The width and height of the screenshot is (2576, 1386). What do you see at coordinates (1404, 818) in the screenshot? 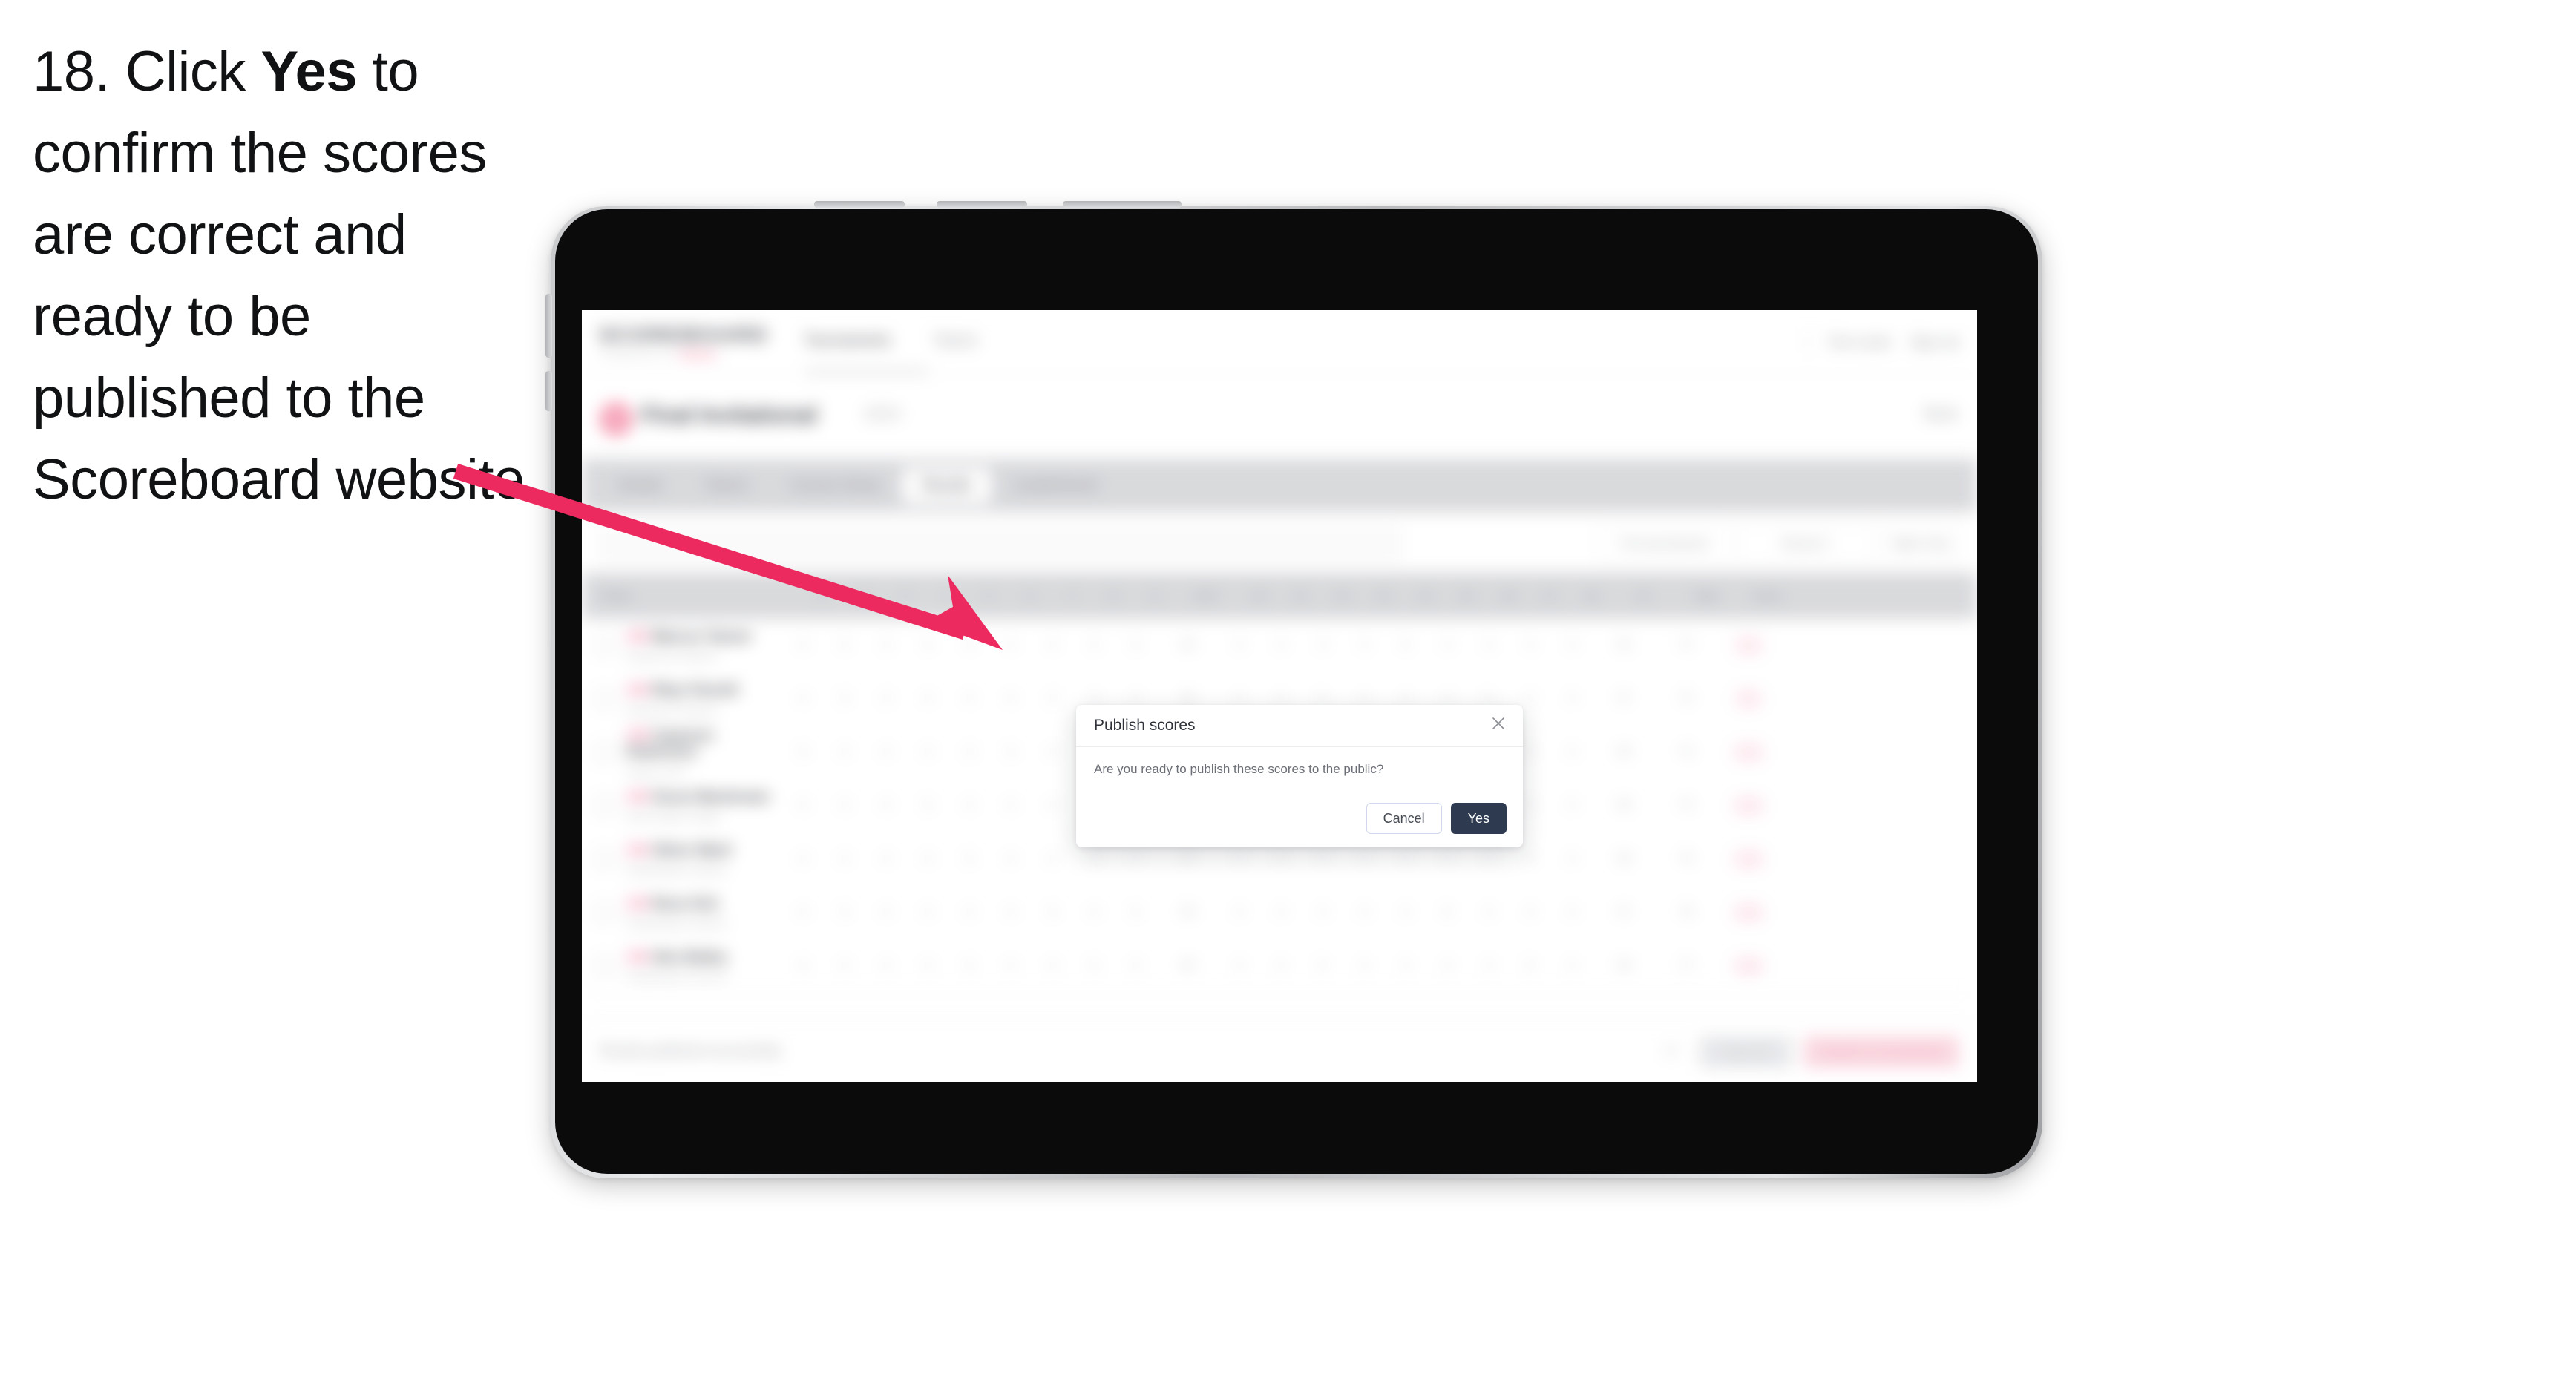
I see `cancel-button: Cancel` at bounding box center [1404, 818].